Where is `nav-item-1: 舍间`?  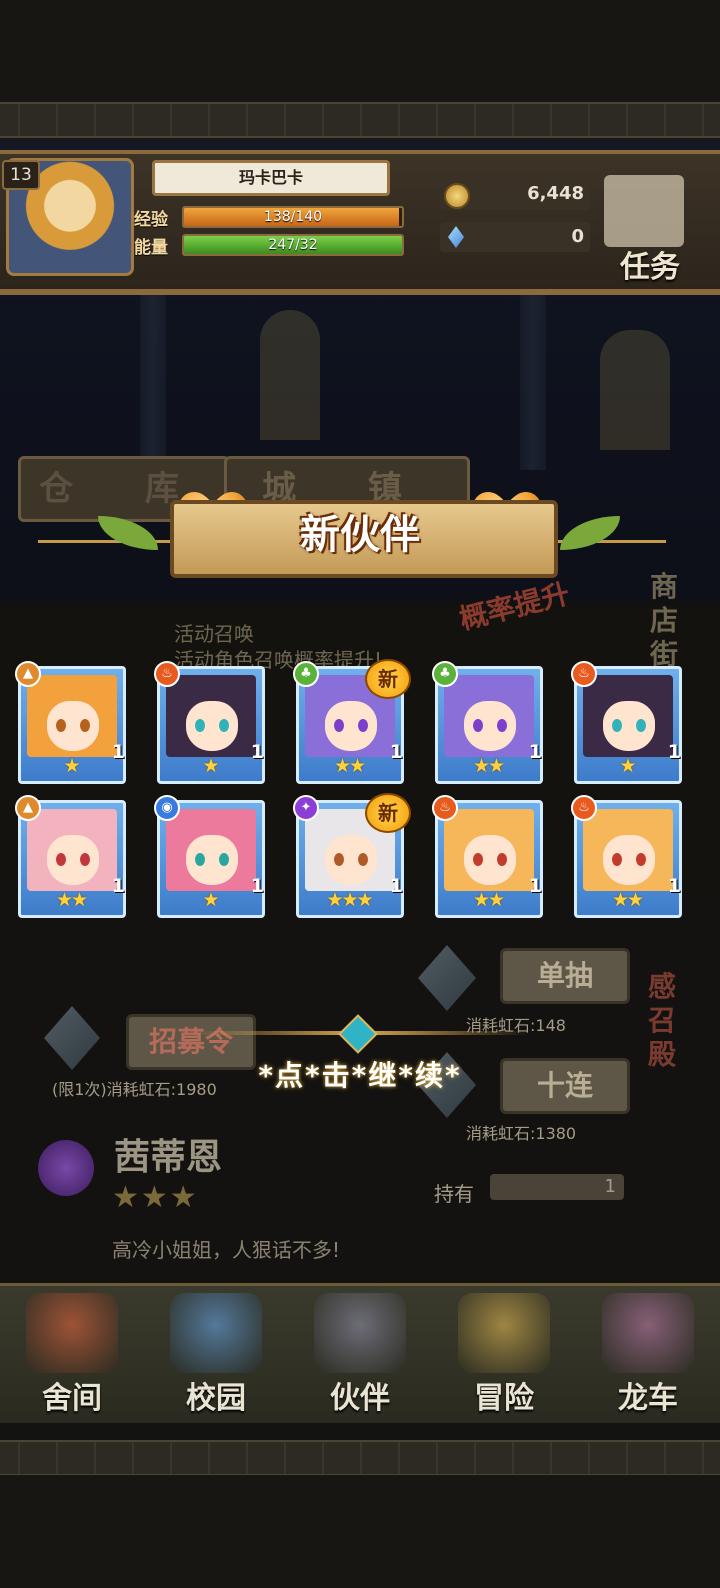 nav-item-1: 舍间 is located at coordinates (72, 1351).